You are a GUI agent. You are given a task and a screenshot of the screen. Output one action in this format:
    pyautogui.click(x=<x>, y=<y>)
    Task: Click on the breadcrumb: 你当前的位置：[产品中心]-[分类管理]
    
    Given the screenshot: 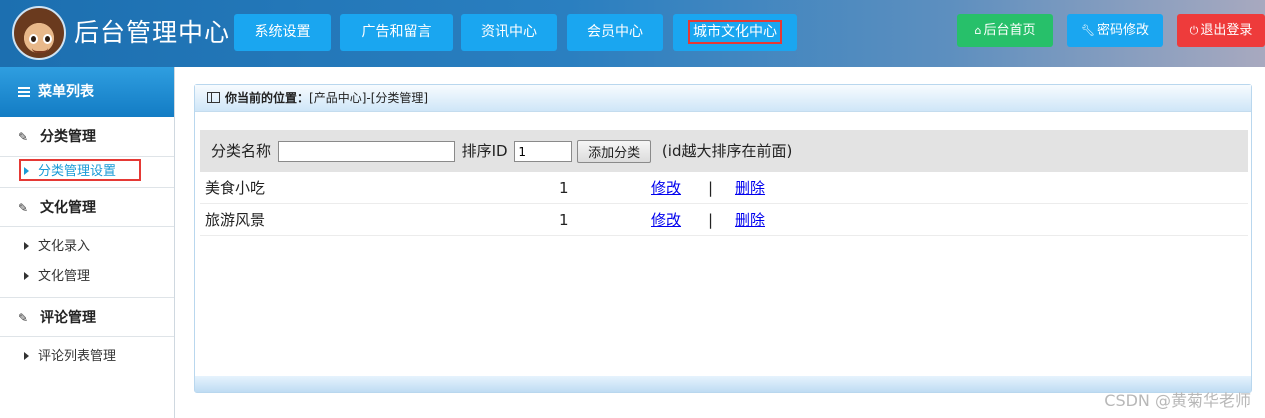 What is the action you would take?
    pyautogui.click(x=723, y=98)
    